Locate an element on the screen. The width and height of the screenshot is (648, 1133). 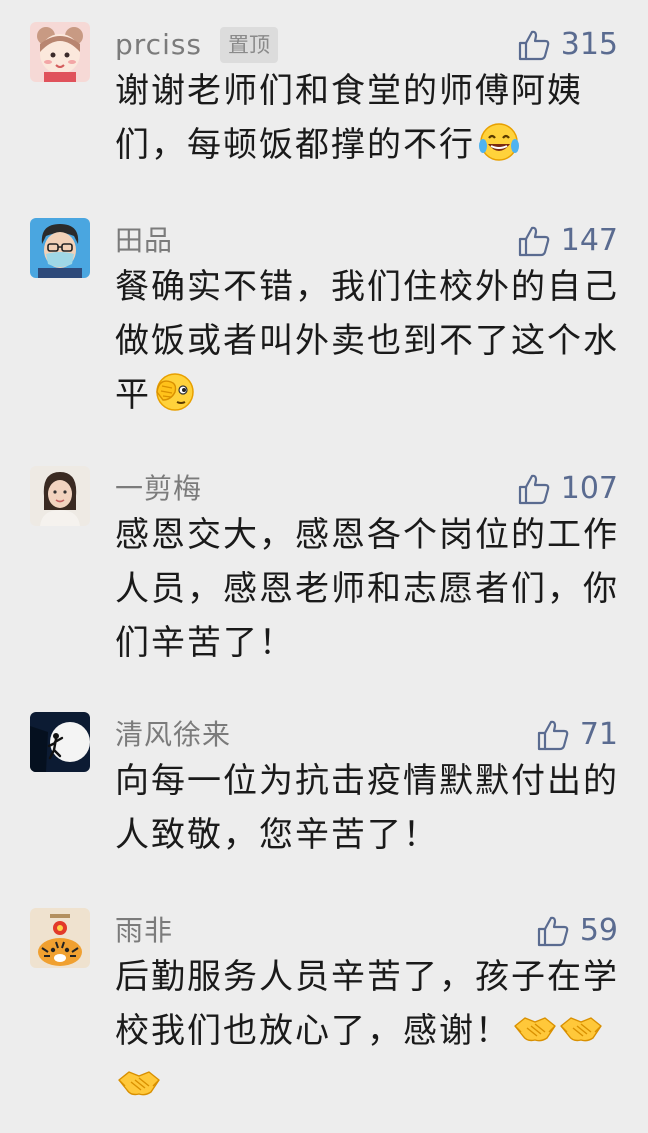
avatar-moon-climber-icon is located at coordinates (60, 742).